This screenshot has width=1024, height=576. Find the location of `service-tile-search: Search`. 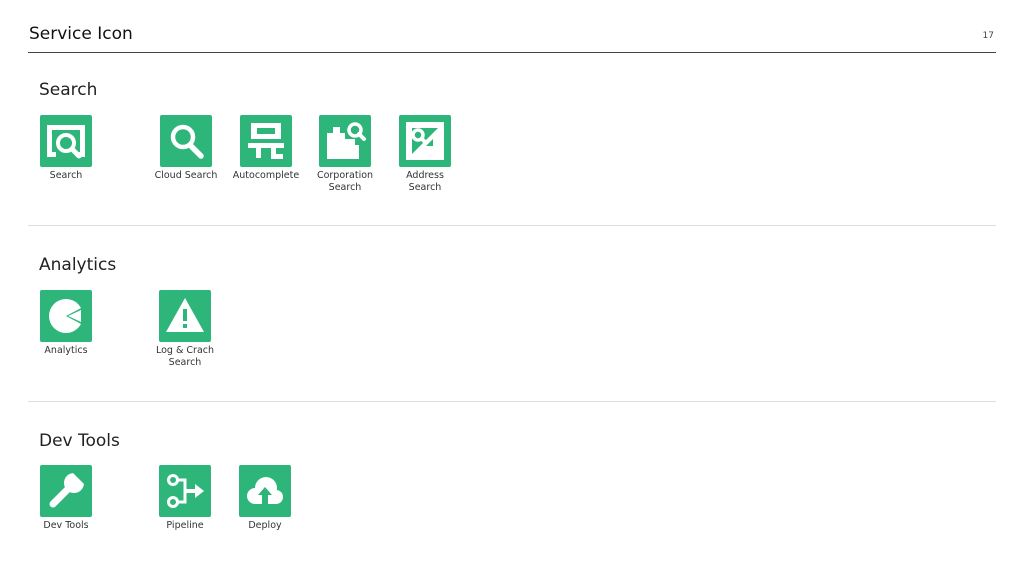

service-tile-search: Search is located at coordinates (66, 148).